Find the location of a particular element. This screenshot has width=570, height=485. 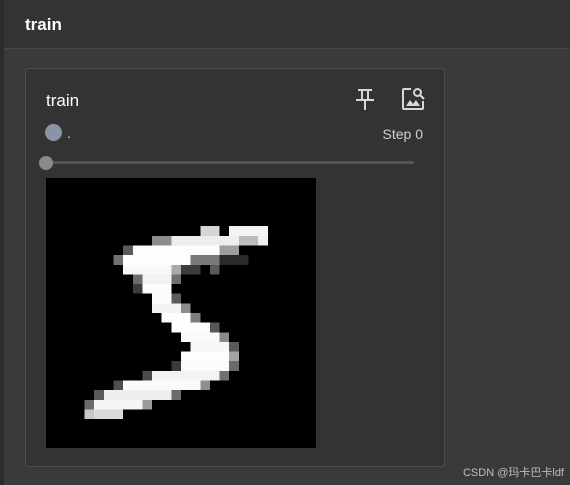

step-label: Step 0 is located at coordinates (402, 134).